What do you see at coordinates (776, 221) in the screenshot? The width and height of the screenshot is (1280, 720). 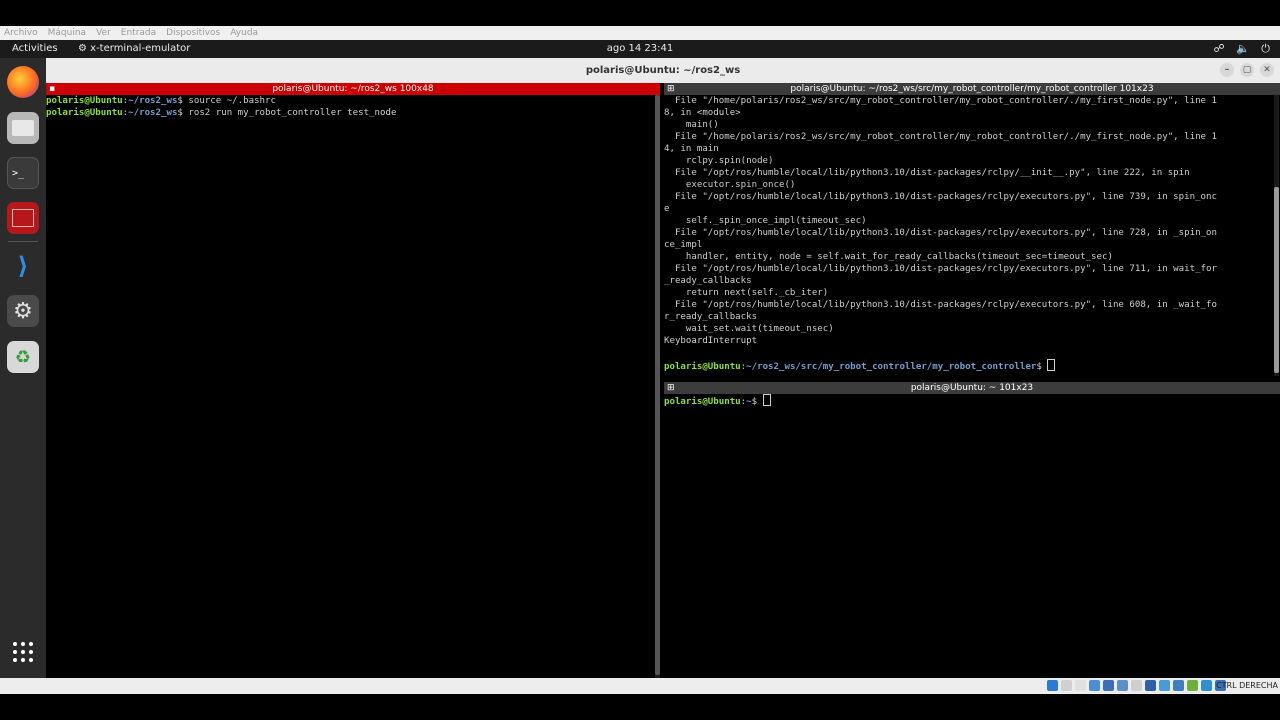 I see `output-line: self._spin_once_impl(timeout_sec)` at bounding box center [776, 221].